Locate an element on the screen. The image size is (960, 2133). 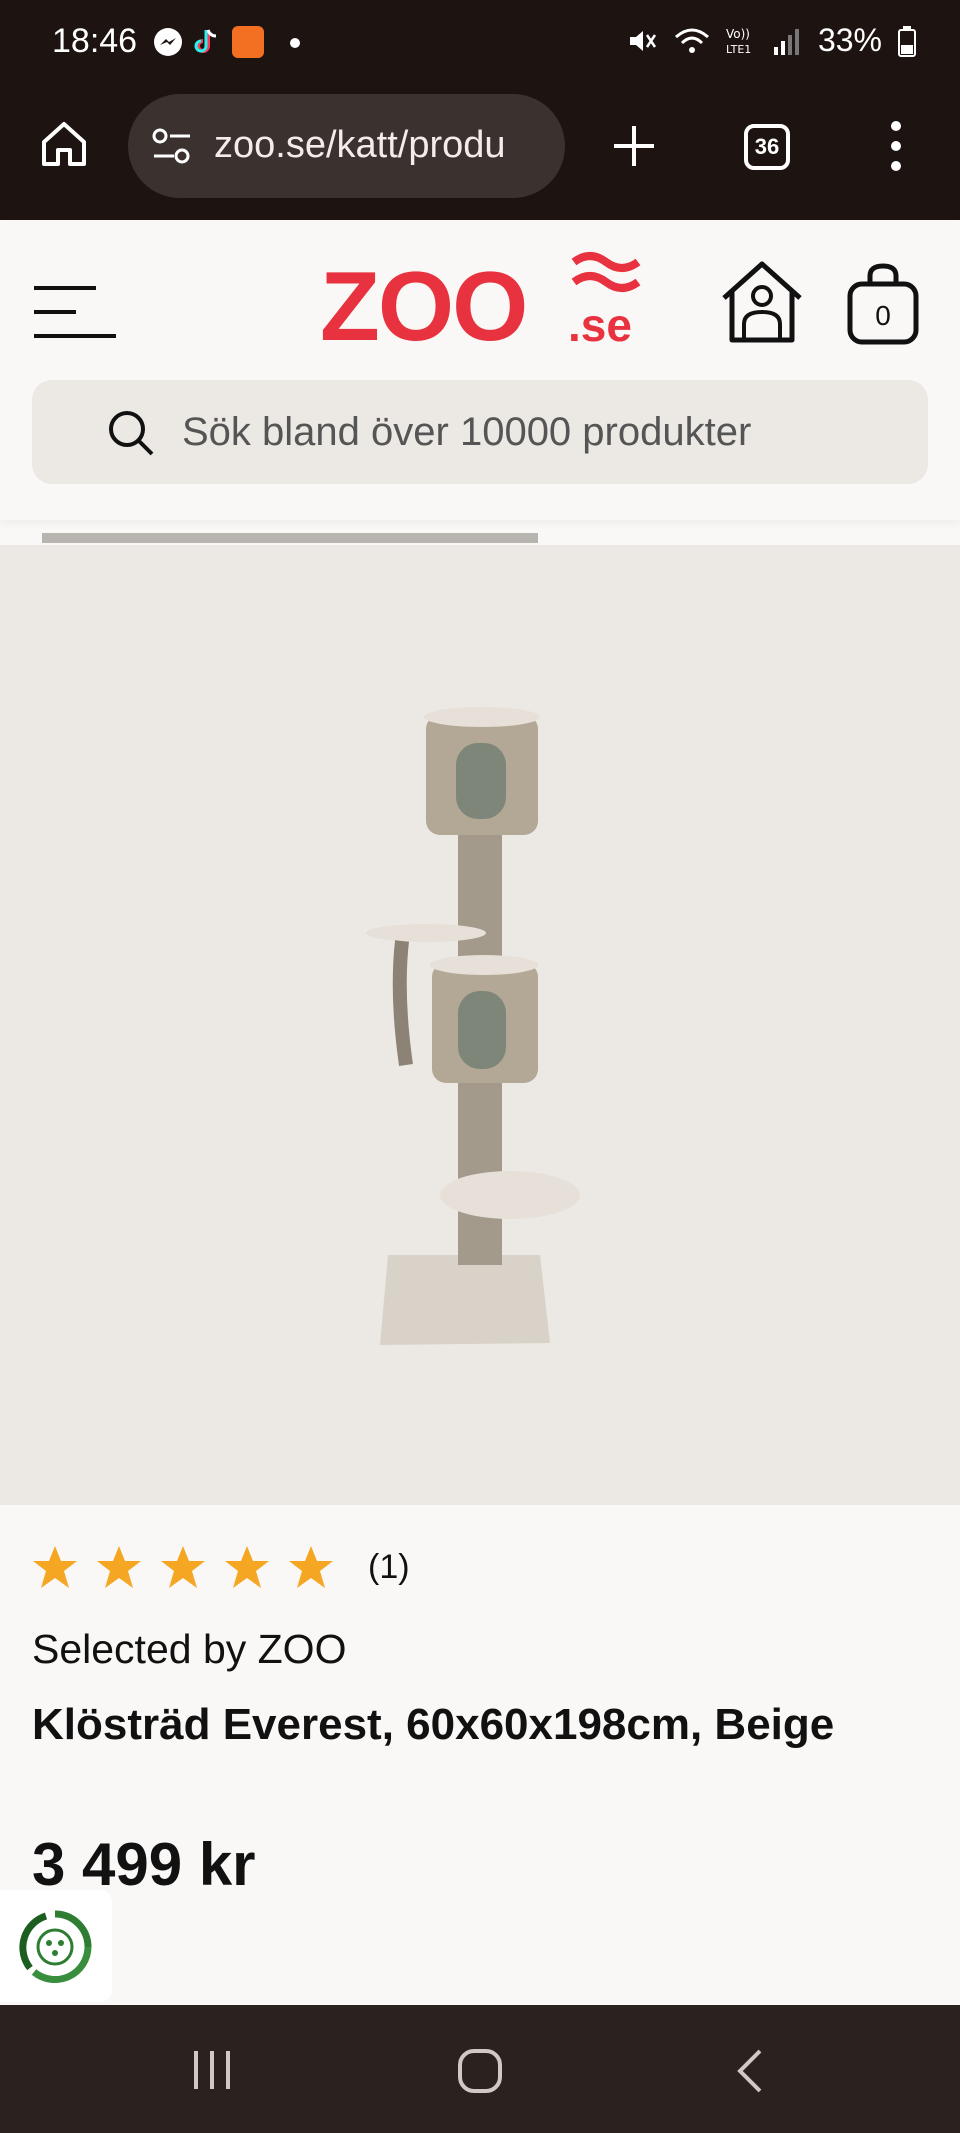
svg-text: LTE1 is located at coordinates (738, 49).